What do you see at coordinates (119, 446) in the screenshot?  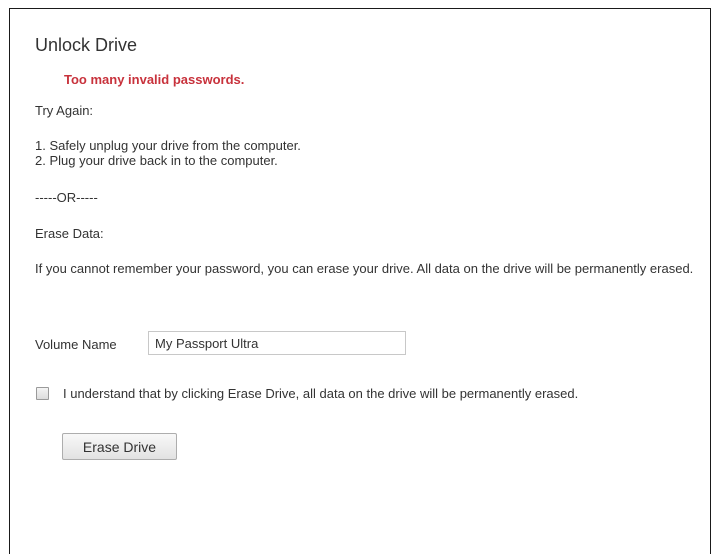 I see `erase-drive-button: Erase Drive` at bounding box center [119, 446].